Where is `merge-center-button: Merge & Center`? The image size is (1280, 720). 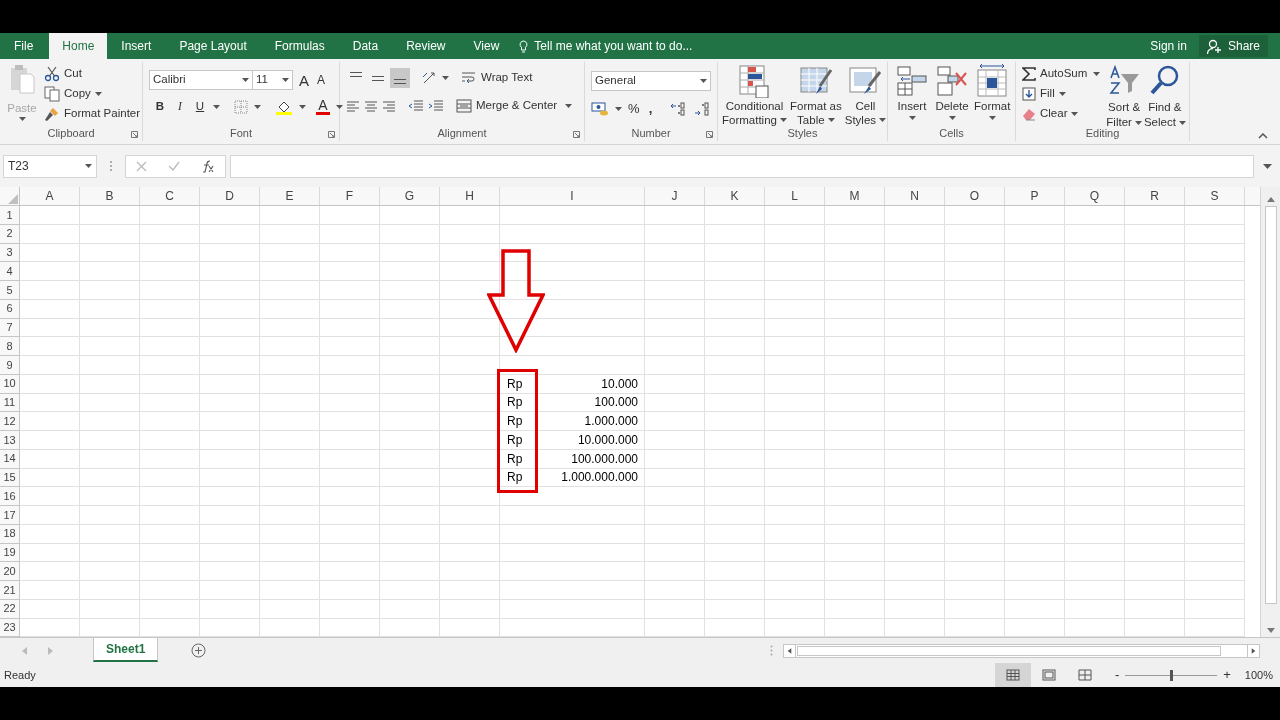
merge-center-button: Merge & Center is located at coordinates (511, 106).